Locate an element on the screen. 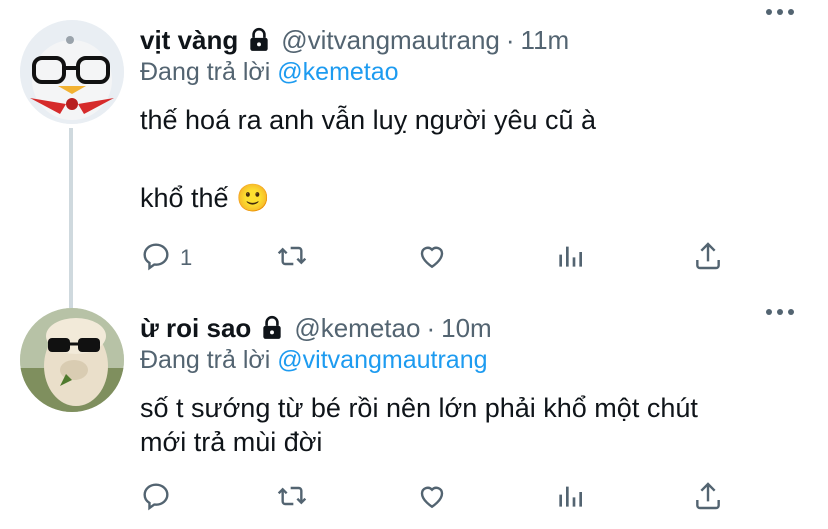  replying-to: Đang trả lời @vitvangmautrang is located at coordinates (314, 360).